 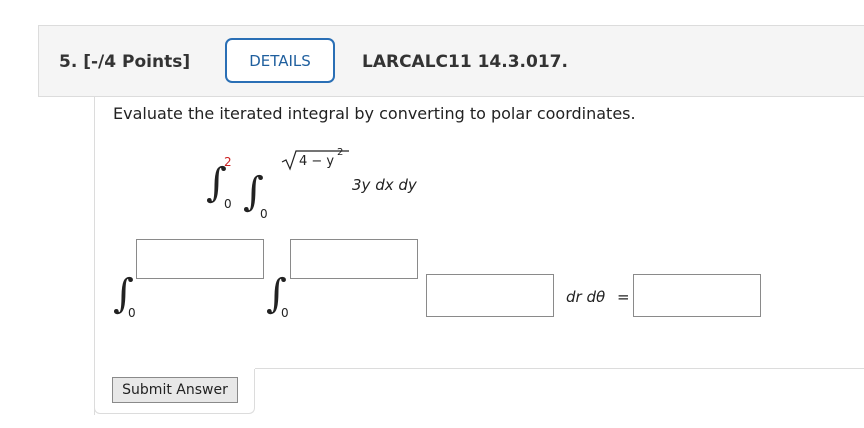 I want to click on integrand: 3y dx dy, so click(x=384, y=185).